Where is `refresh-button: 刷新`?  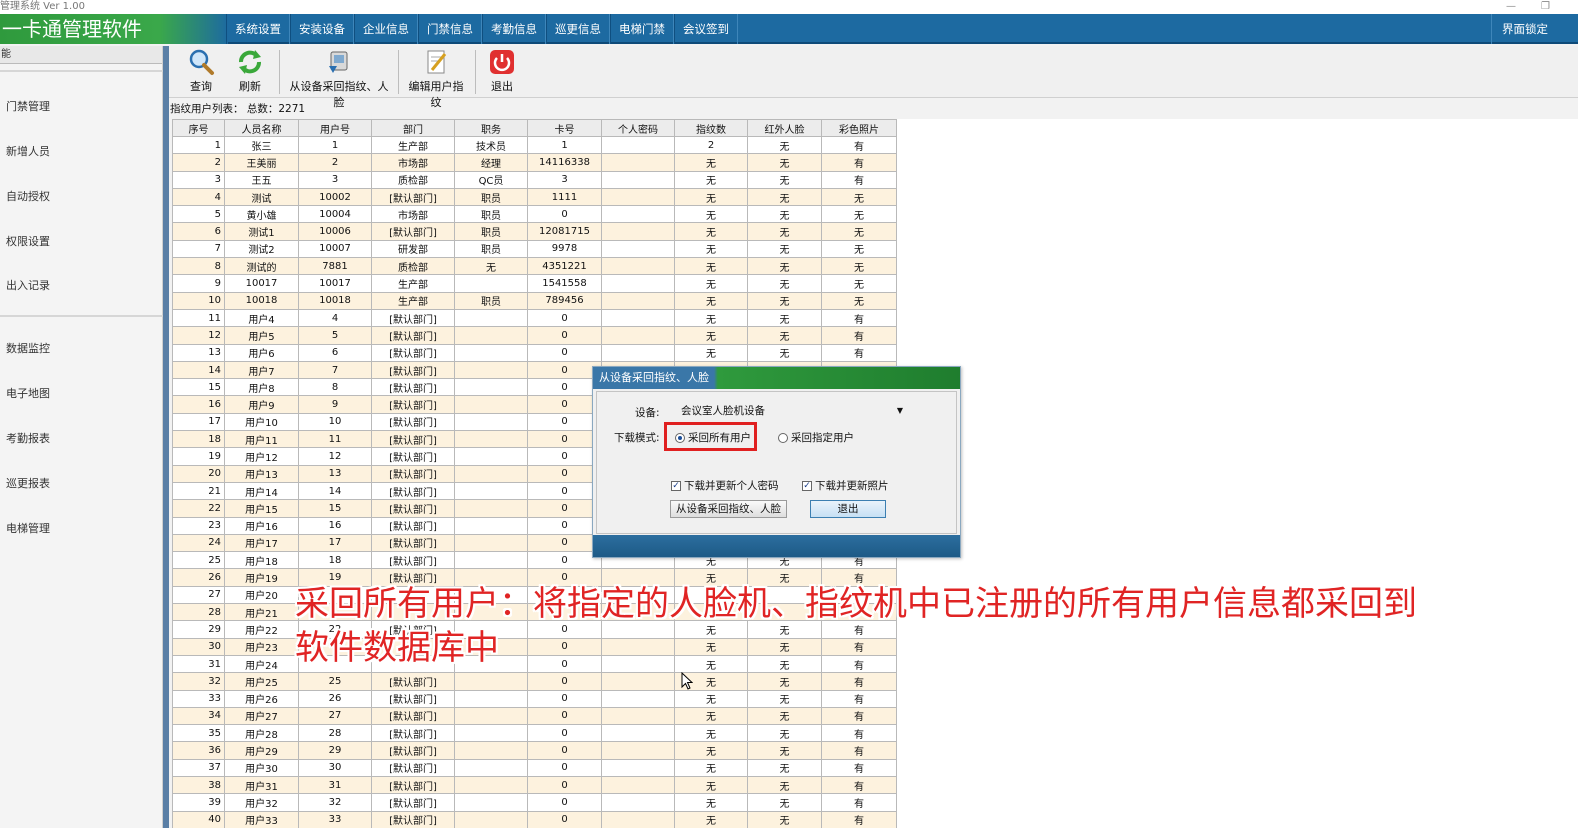
refresh-button: 刷新 is located at coordinates (250, 71).